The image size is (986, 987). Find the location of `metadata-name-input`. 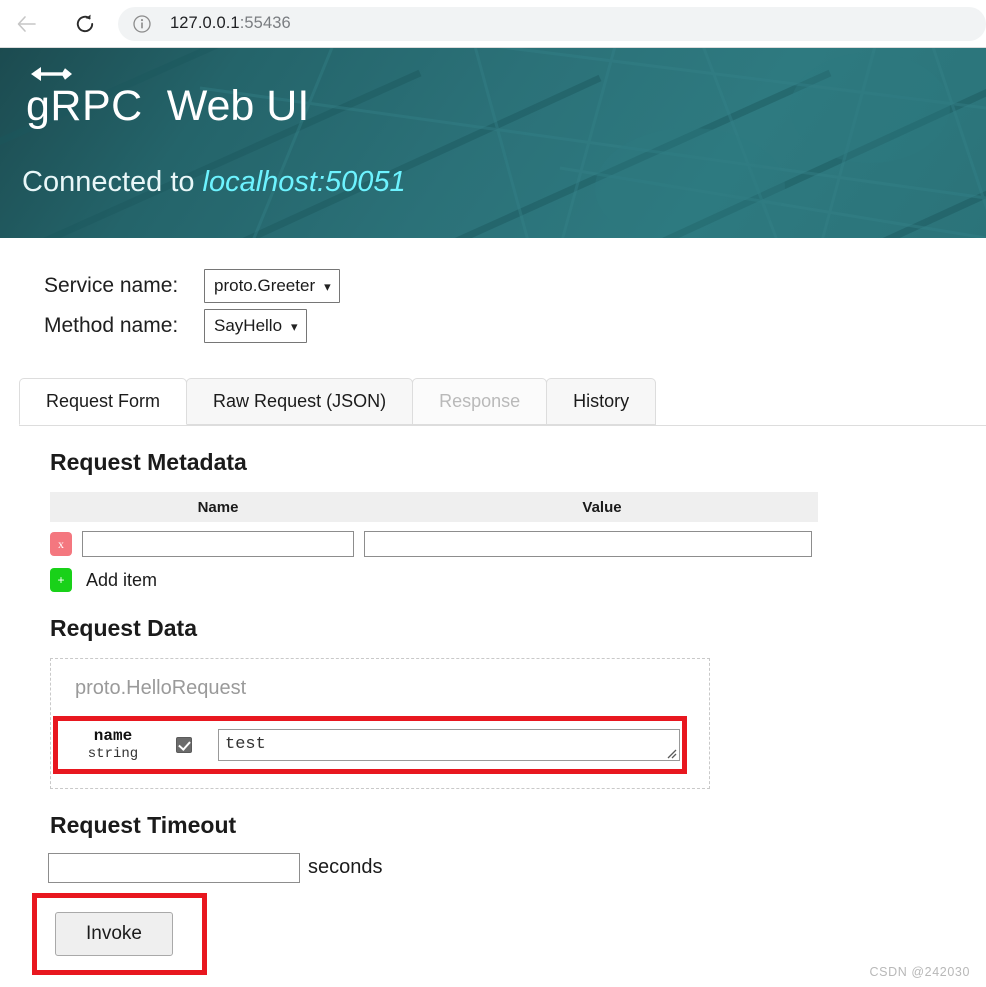

metadata-name-input is located at coordinates (218, 544).